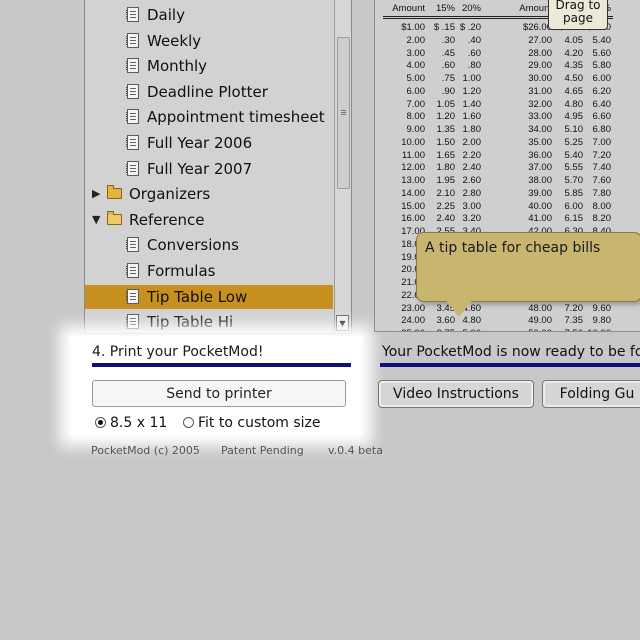 The image size is (640, 640). What do you see at coordinates (139, 423) in the screenshot?
I see `radio-letter-label: 8.5 x 11` at bounding box center [139, 423].